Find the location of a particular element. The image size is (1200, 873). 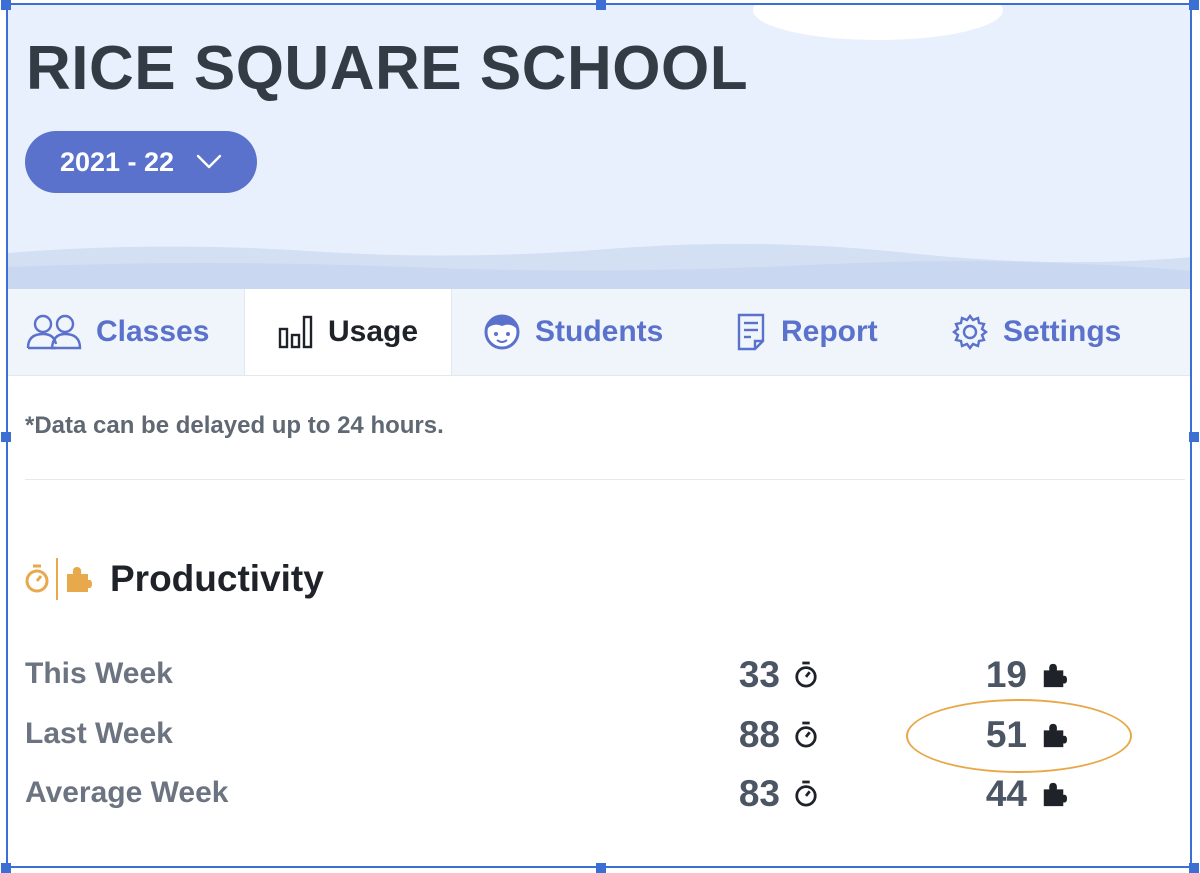

school-title: RICE SQUARE SCHOOL is located at coordinates (387, 68).